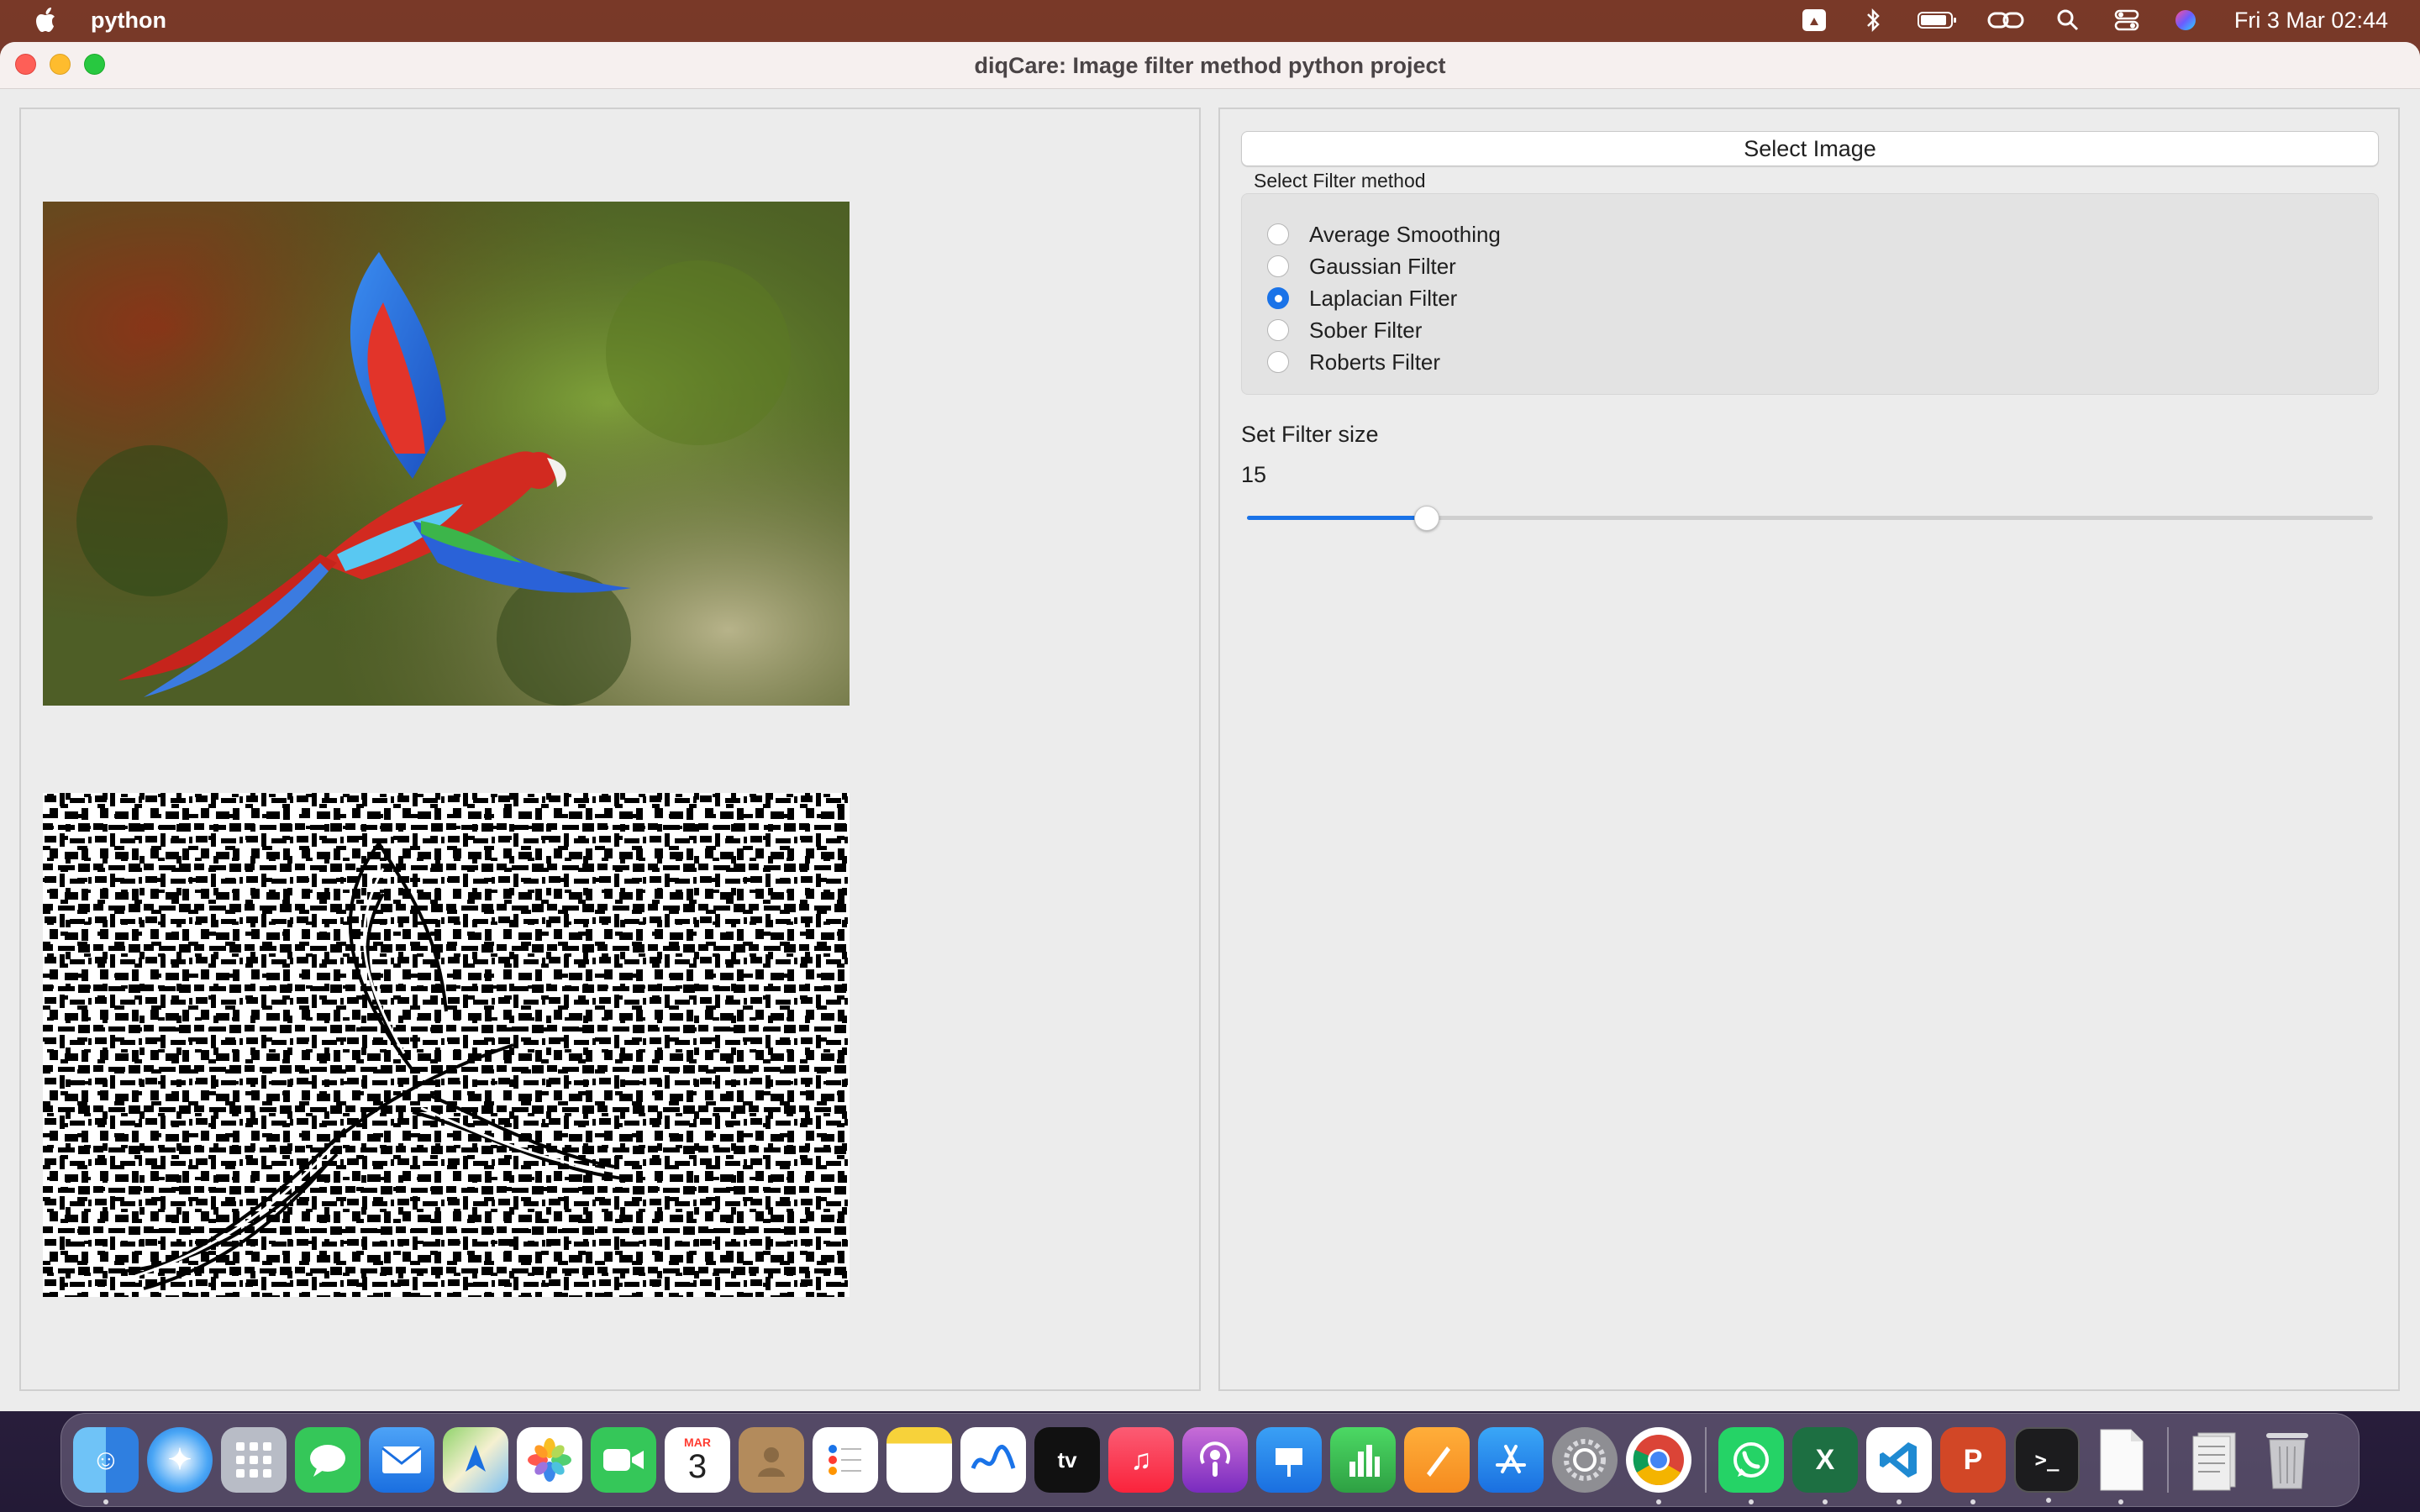 The image size is (2420, 1512). I want to click on siri-icon, so click(2185, 20).